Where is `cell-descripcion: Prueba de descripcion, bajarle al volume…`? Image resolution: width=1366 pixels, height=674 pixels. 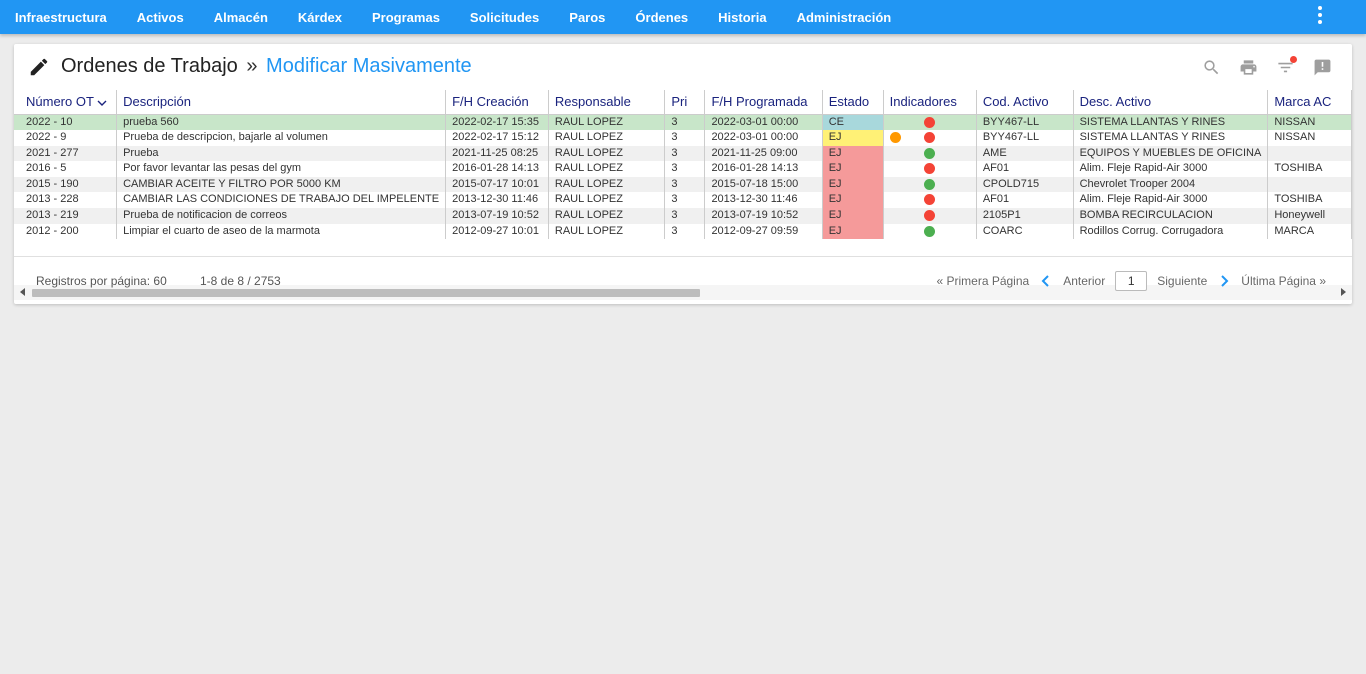
cell-descripcion: Prueba de descripcion, bajarle al volume… is located at coordinates (281, 138).